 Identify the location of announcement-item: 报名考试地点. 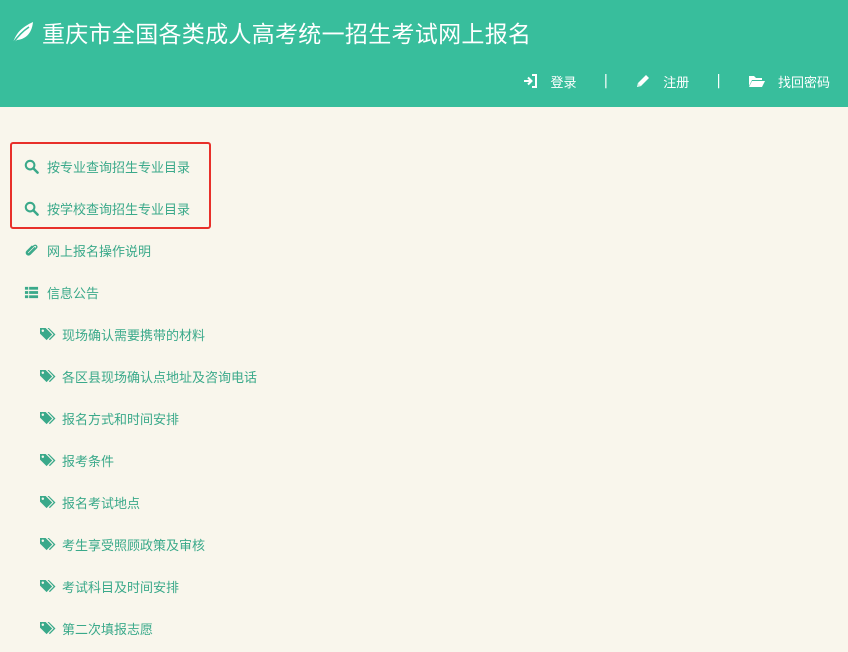
(89, 502).